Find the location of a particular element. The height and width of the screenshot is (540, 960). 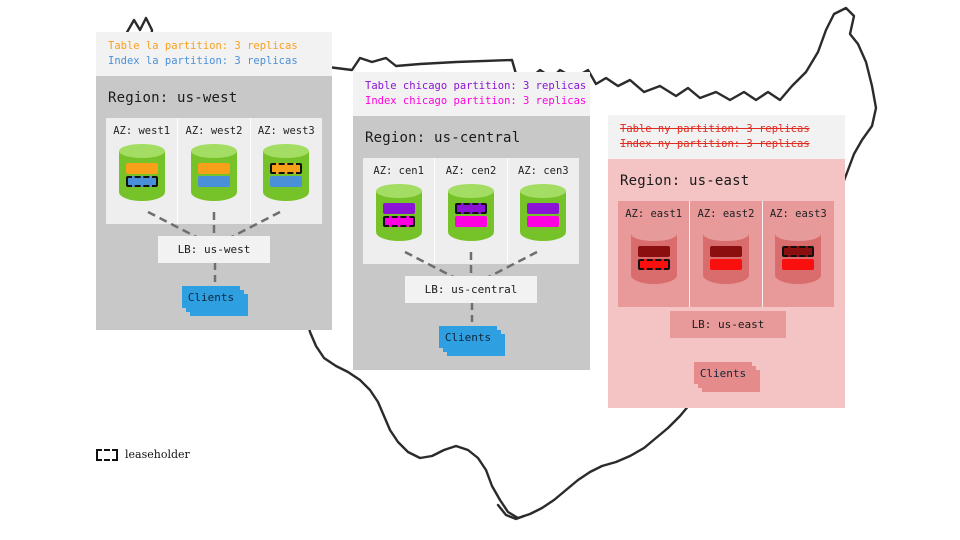

clients-box-us-east: Clients is located at coordinates (723, 373).